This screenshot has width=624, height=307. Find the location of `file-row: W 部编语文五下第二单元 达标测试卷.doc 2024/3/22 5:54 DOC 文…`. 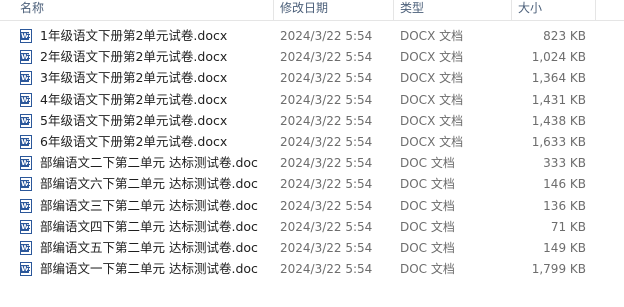

file-row: W 部编语文五下第二单元 达标测试卷.doc 2024/3/22 5:54 DOC 文… is located at coordinates (312, 248).